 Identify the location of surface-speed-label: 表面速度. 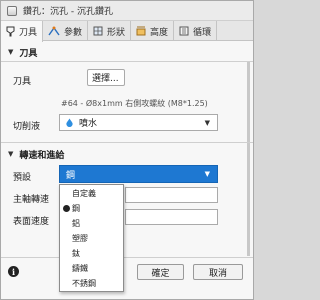
(31, 222).